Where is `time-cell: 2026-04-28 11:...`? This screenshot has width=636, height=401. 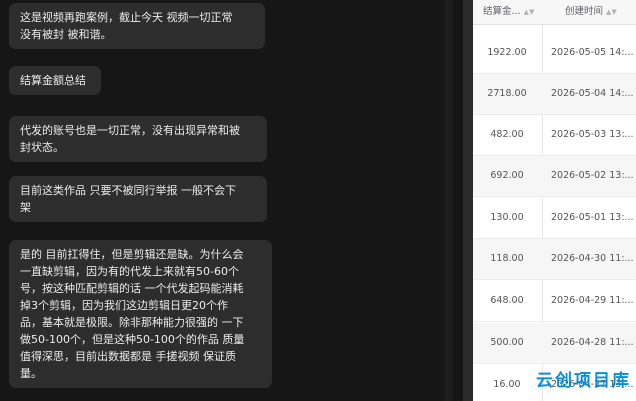 time-cell: 2026-04-28 11:... is located at coordinates (592, 342).